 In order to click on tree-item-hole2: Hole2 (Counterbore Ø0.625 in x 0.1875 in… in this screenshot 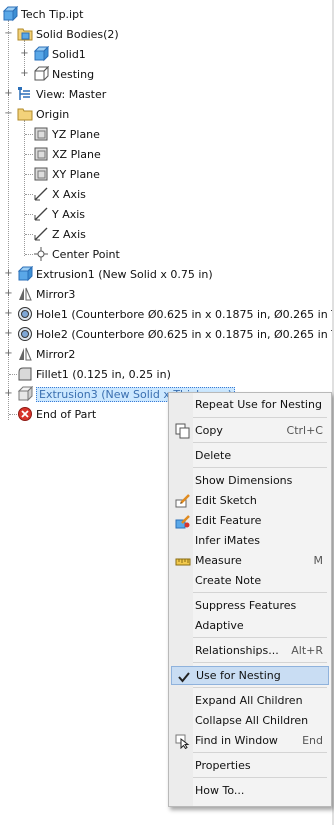, I will do `click(175, 334)`.